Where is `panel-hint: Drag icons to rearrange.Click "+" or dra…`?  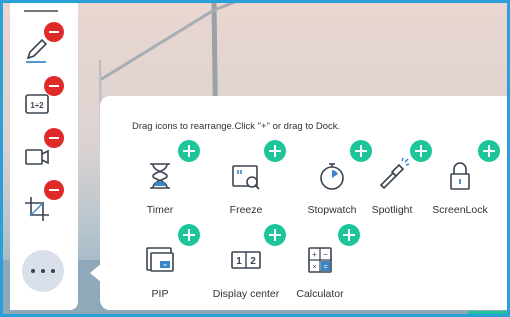
panel-hint: Drag icons to rearrange.Click "+" or dra… is located at coordinates (236, 126).